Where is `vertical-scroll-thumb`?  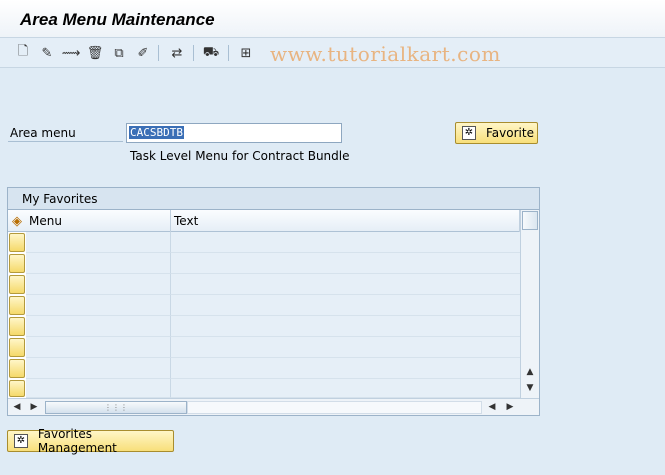 vertical-scroll-thumb is located at coordinates (530, 220).